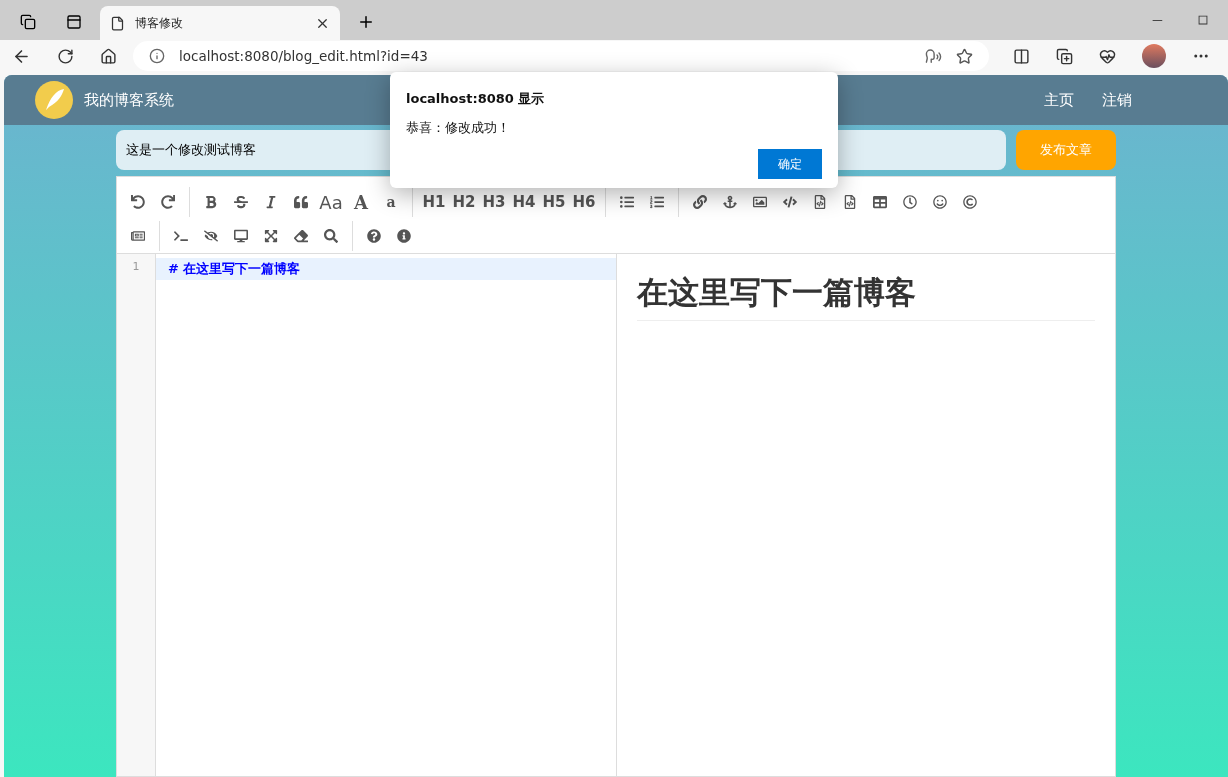 The width and height of the screenshot is (1228, 777). Describe the element at coordinates (129, 100) in the screenshot. I see `site-title: 我的博客系统` at that location.